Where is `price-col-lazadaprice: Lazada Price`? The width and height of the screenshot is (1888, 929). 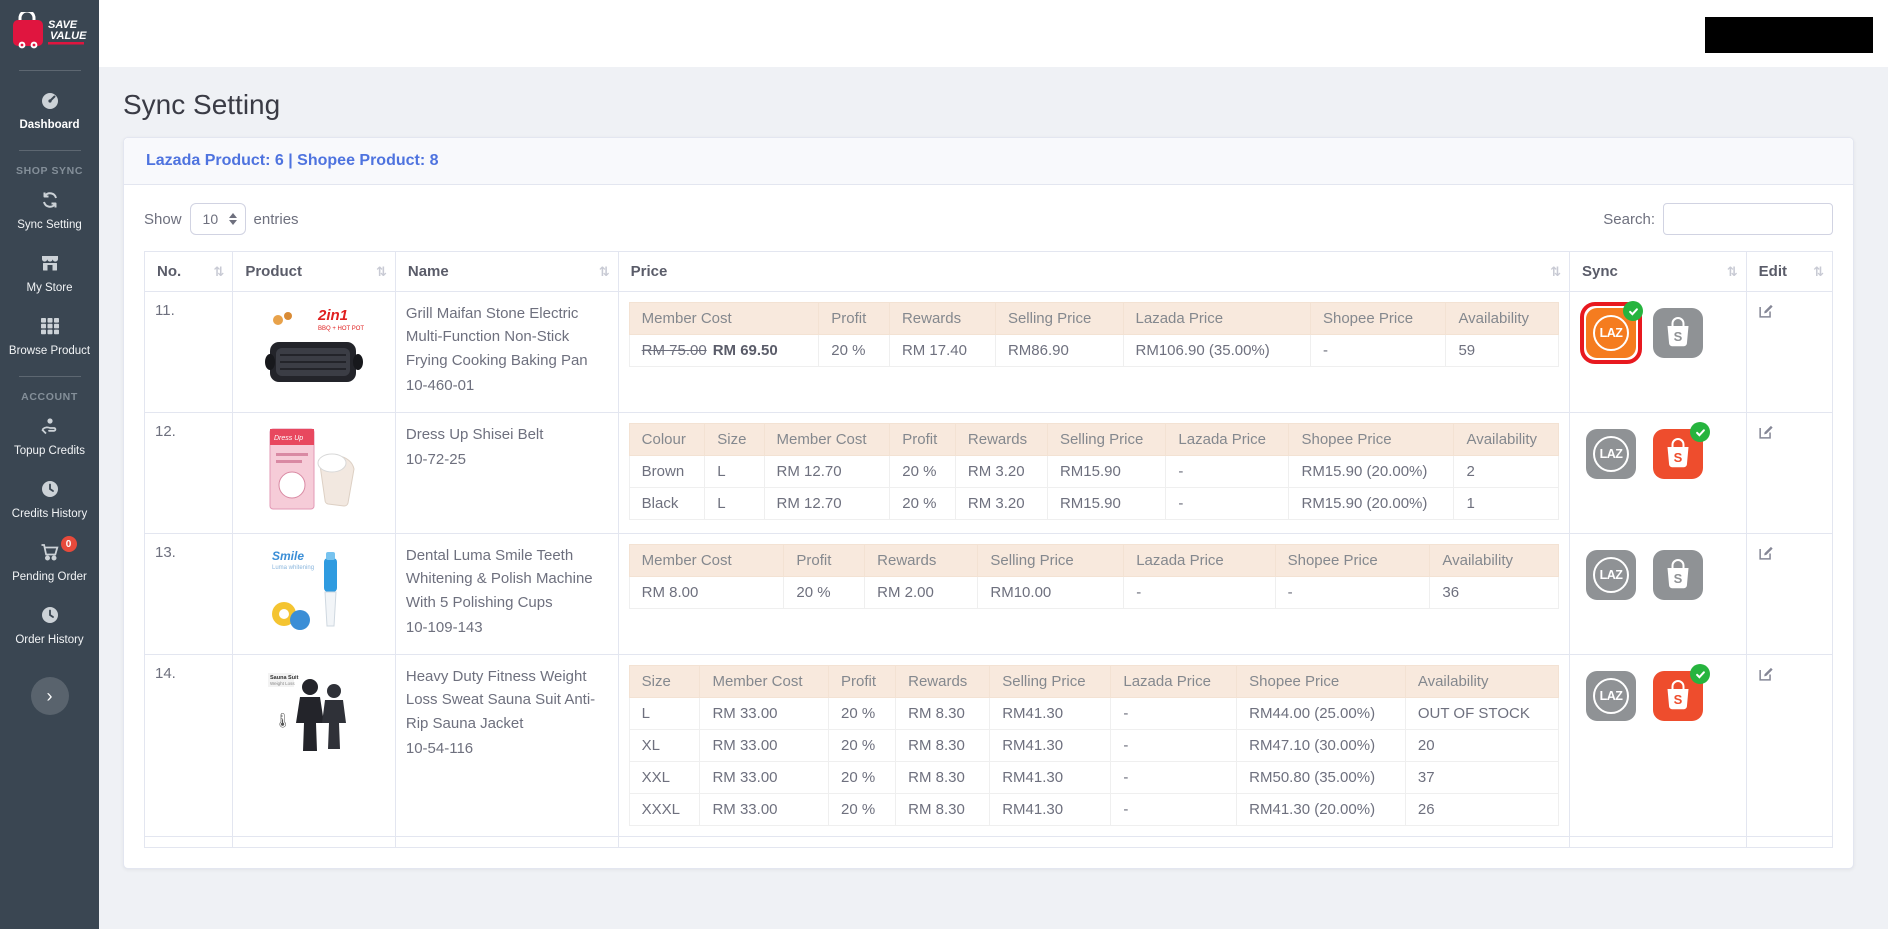 price-col-lazadaprice: Lazada Price is located at coordinates (1174, 681).